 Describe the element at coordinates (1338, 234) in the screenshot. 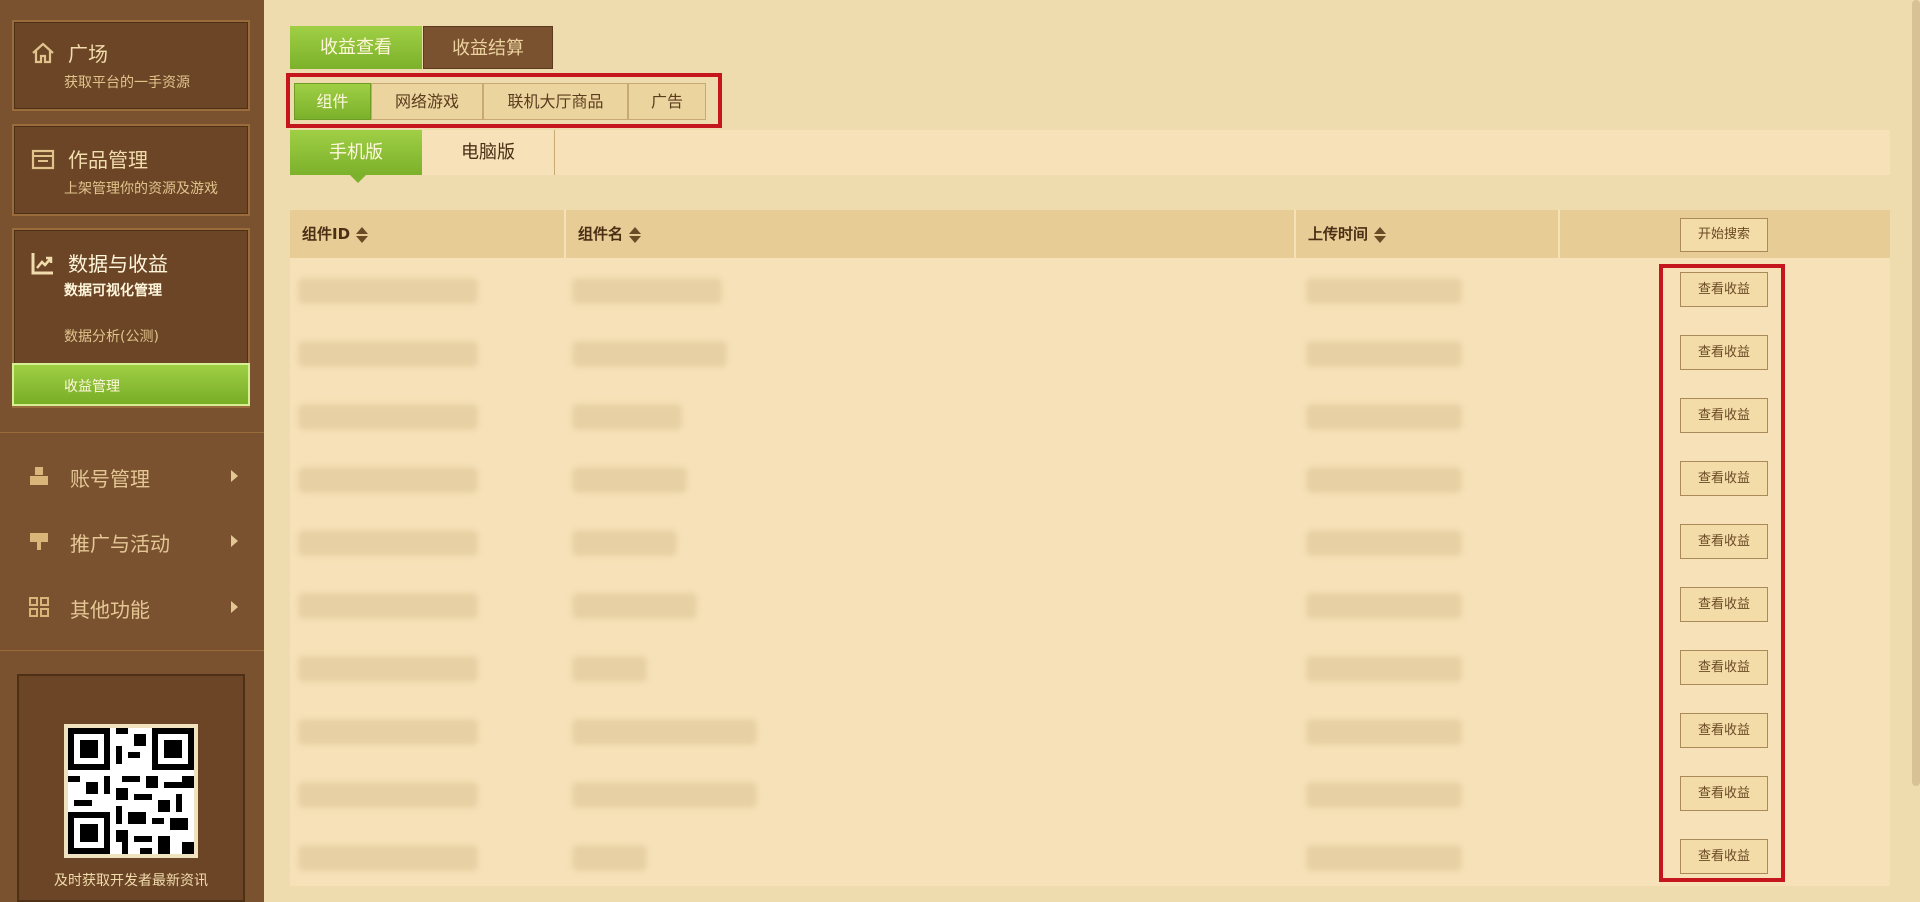

I see `header-upload-time-label: 上传时间` at that location.